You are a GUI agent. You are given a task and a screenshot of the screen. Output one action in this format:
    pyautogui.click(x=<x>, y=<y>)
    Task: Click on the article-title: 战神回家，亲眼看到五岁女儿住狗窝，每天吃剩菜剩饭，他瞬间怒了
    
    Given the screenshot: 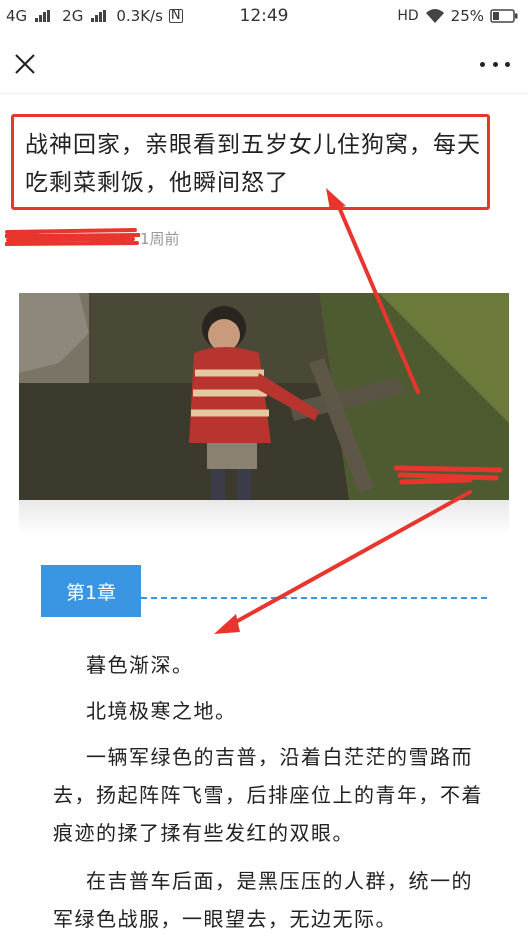 What is the action you would take?
    pyautogui.click(x=253, y=164)
    